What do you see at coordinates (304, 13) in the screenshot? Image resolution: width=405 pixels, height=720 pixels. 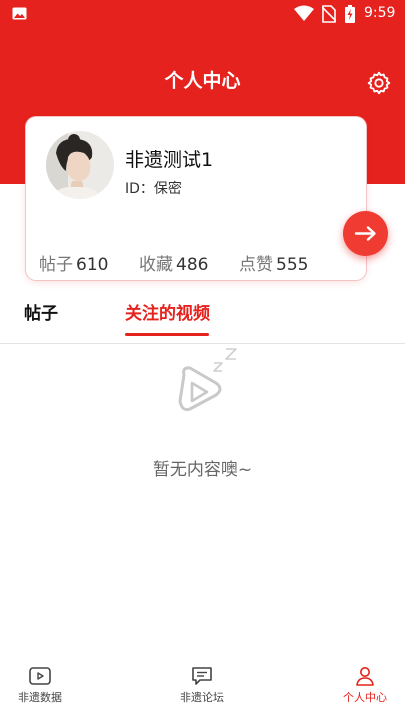 I see `wifi-icon` at bounding box center [304, 13].